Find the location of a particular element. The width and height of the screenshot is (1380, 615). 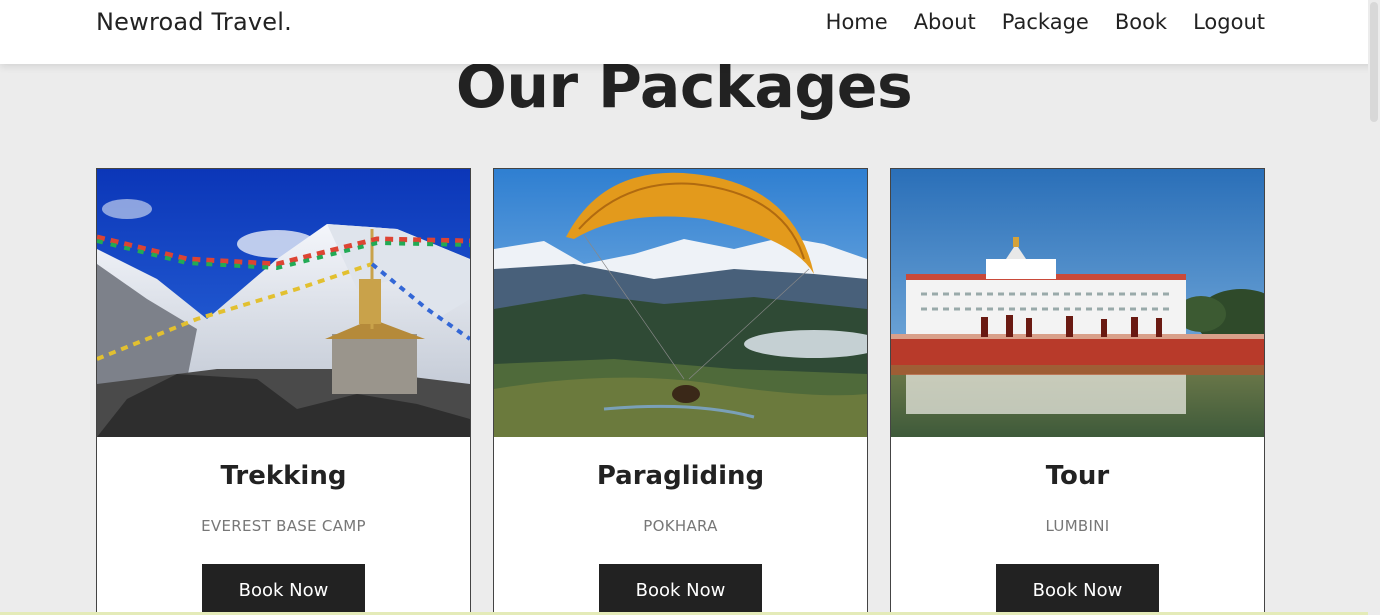

everest-prayer-flags-photo is located at coordinates (283, 303).